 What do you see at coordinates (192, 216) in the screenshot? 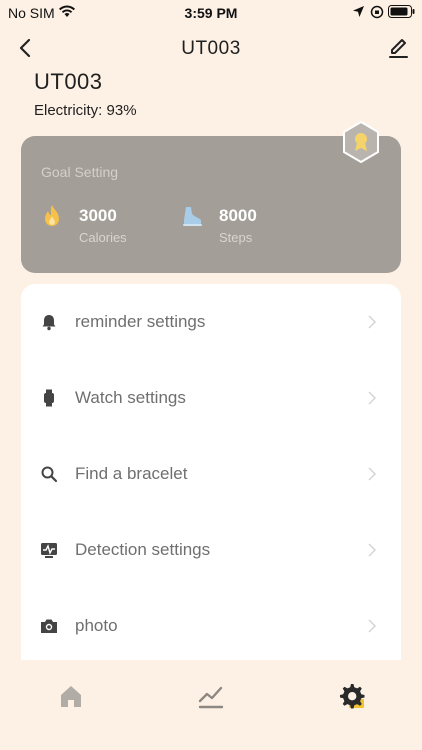
I see `shoe-icon` at bounding box center [192, 216].